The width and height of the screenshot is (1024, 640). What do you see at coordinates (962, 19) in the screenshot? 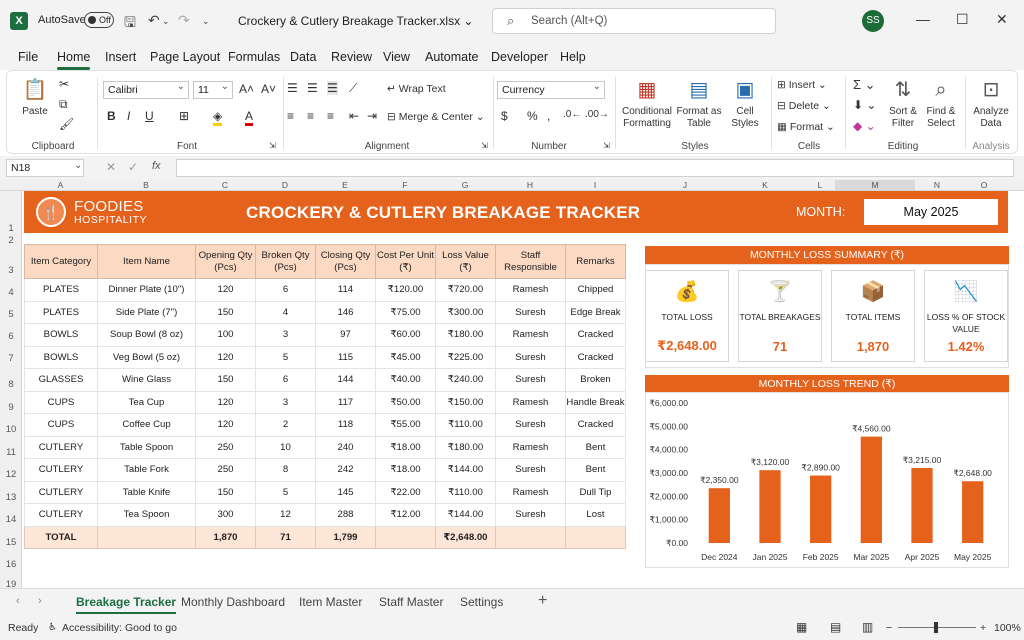
I see `maximize-icon: ☐` at bounding box center [962, 19].